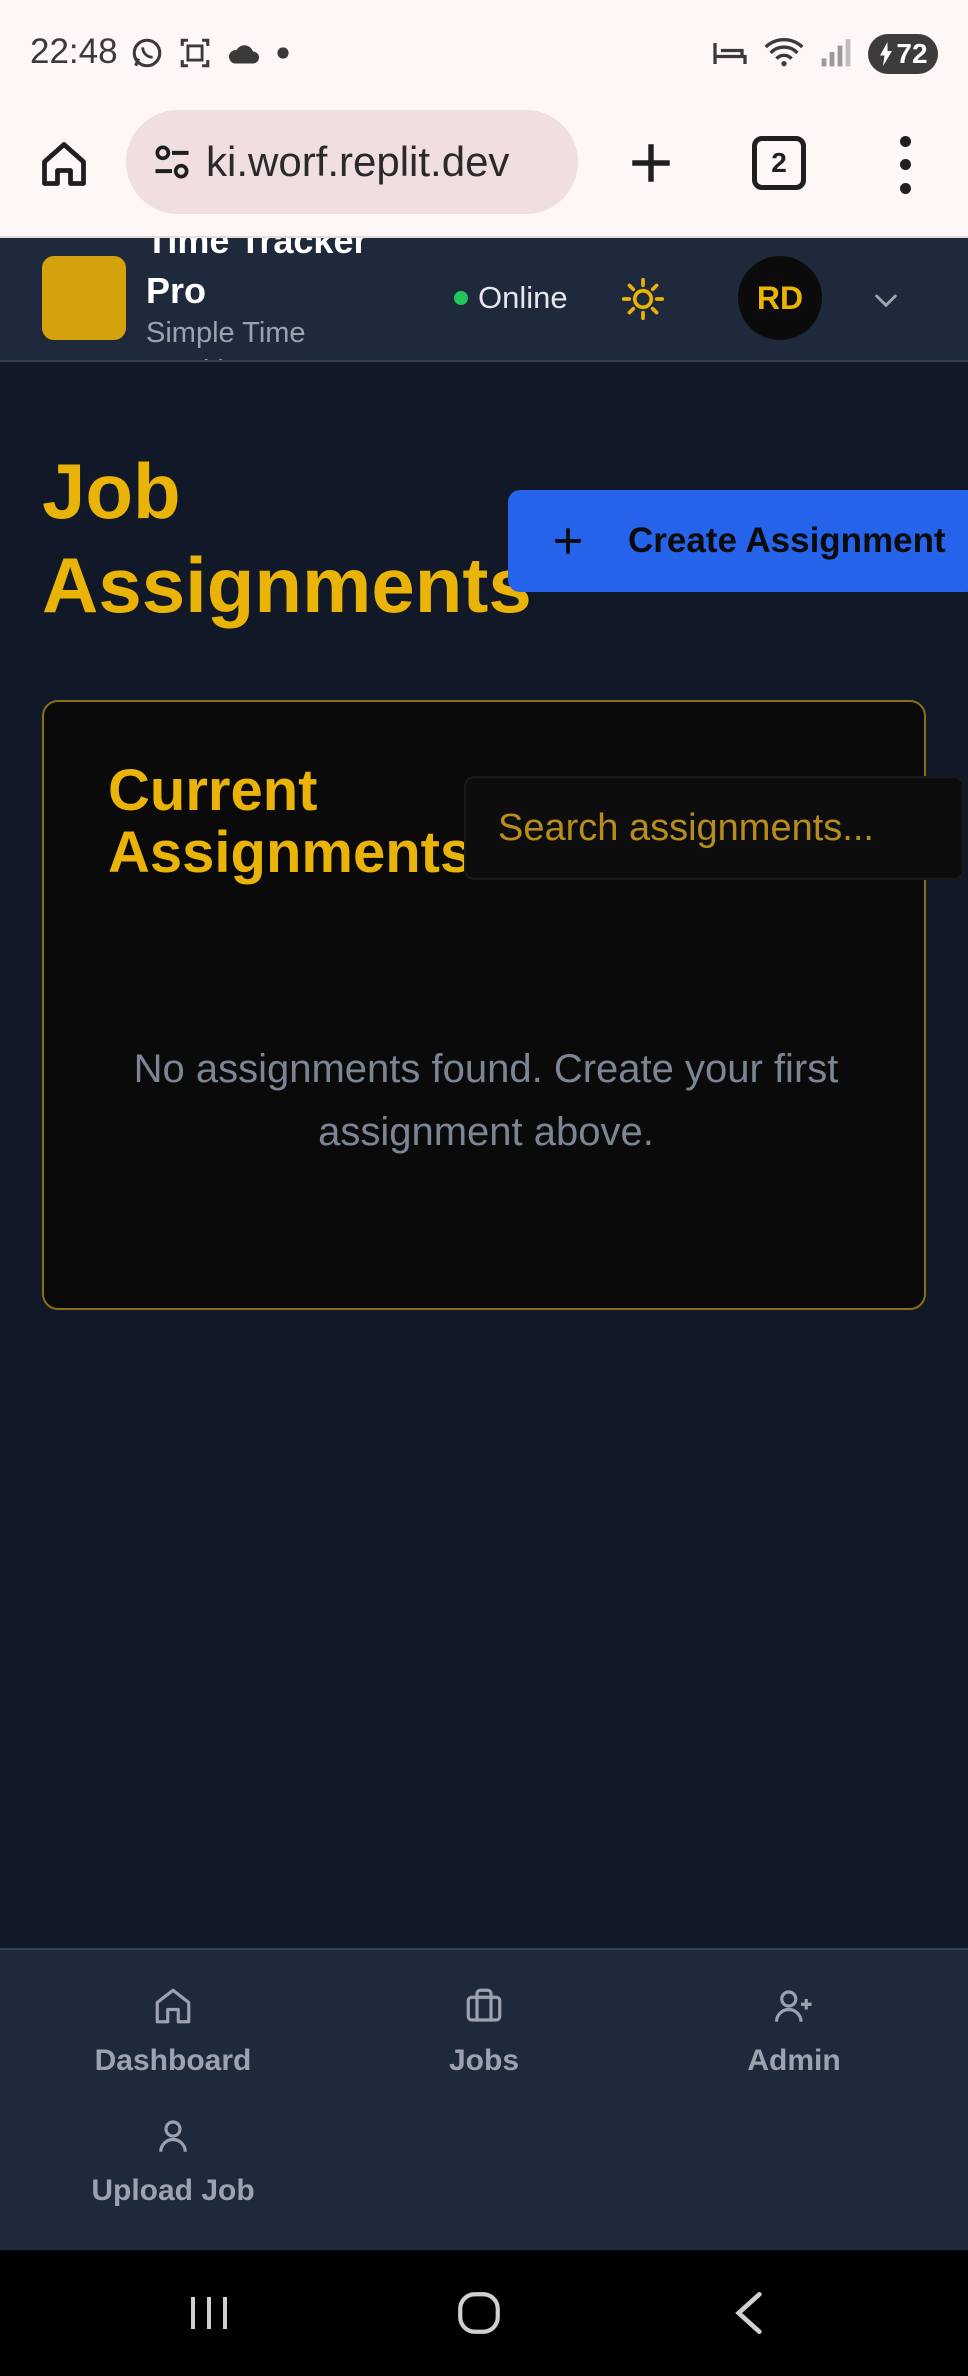 Image resolution: width=968 pixels, height=2376 pixels. I want to click on theme-toggle-button, so click(643, 299).